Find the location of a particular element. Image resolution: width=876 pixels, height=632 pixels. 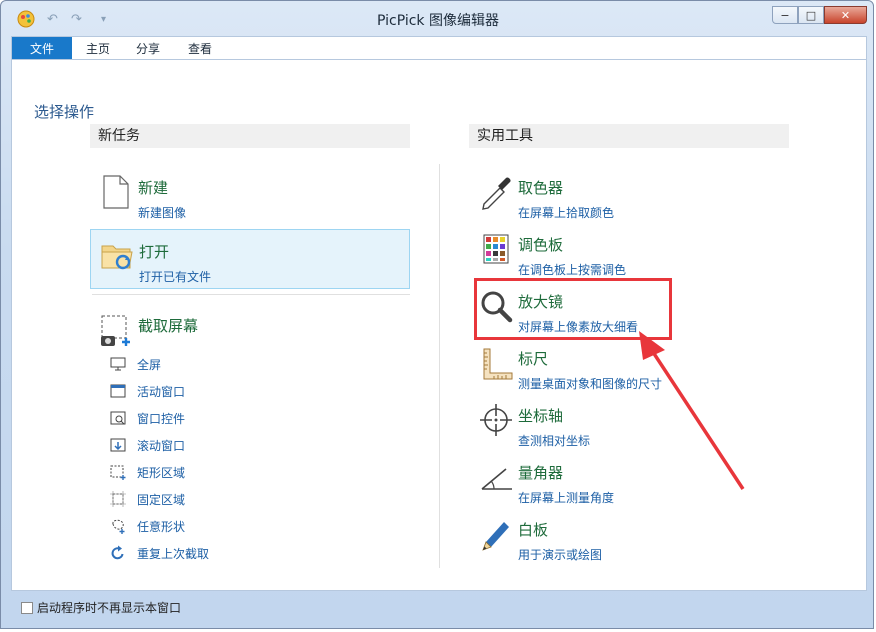

freehand-label: 任意形状 is located at coordinates (161, 527).